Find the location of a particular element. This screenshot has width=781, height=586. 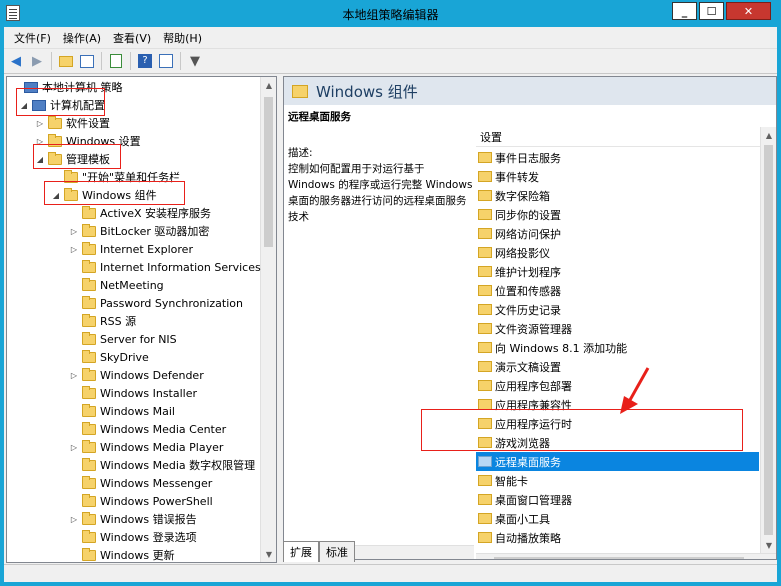

menu-help: 帮助(H) is located at coordinates (182, 38).